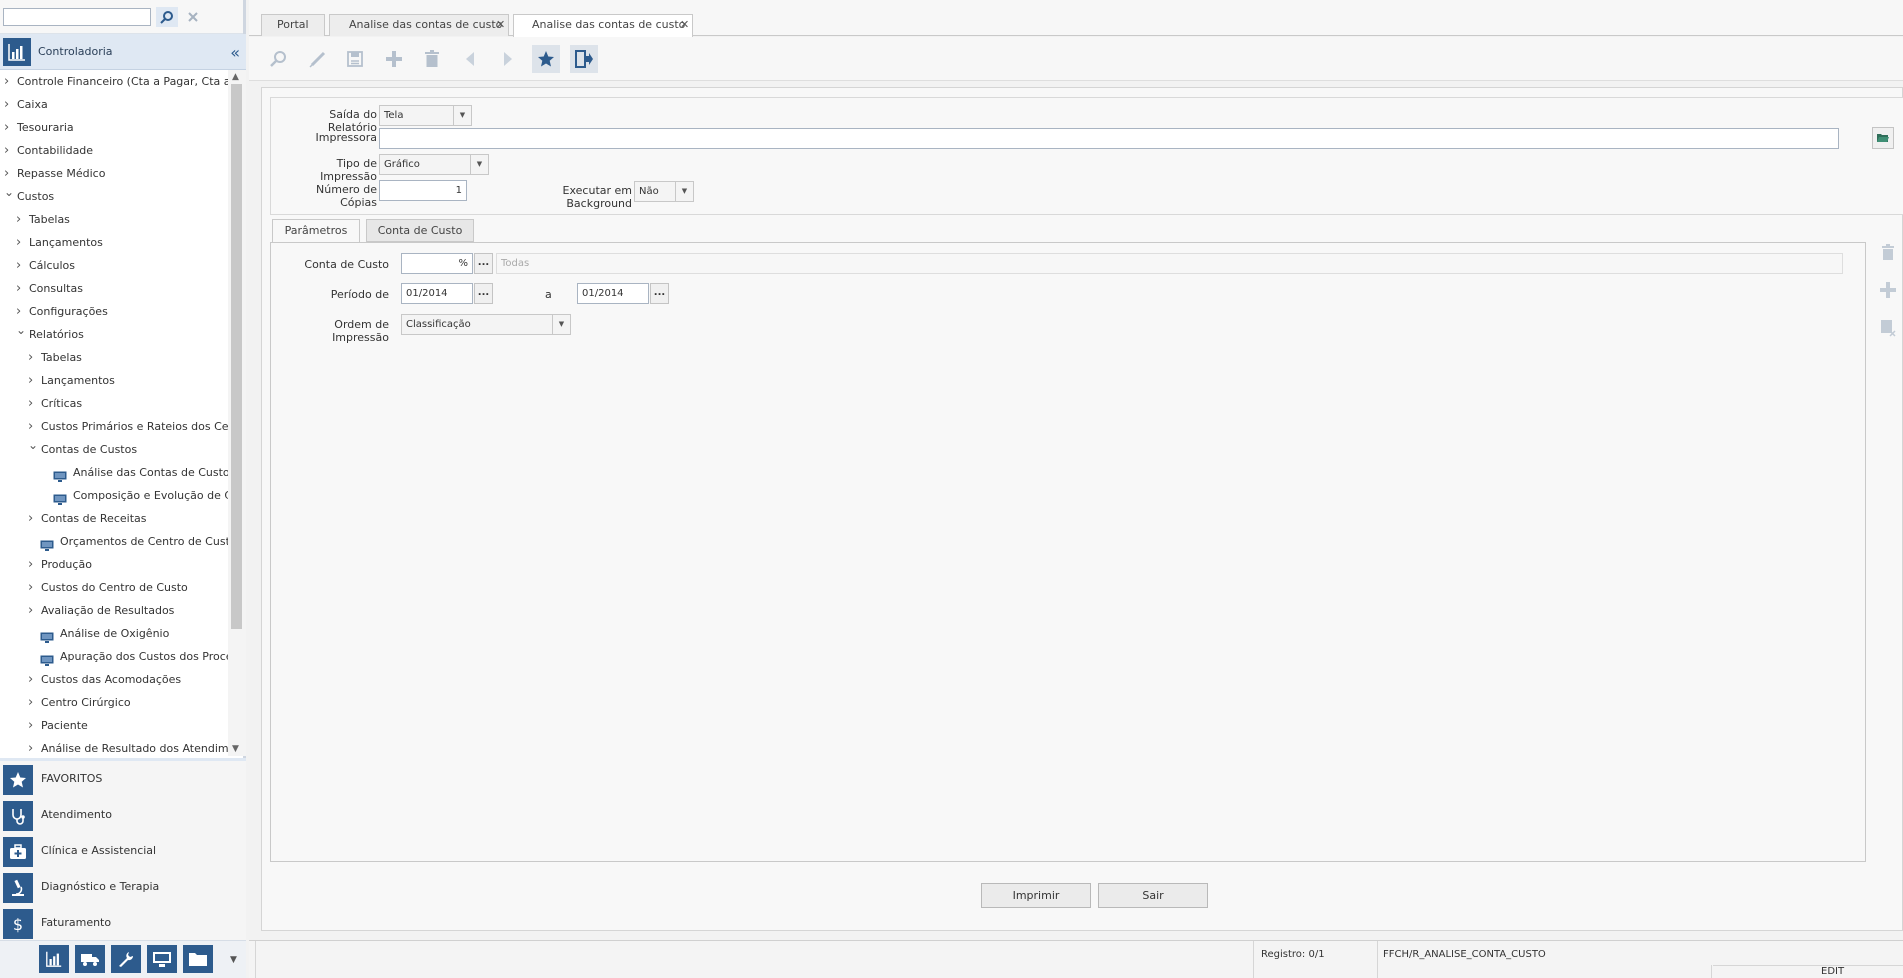 The height and width of the screenshot is (978, 1903). Describe the element at coordinates (123, 779) in the screenshot. I see `module-item-favoritos: FAVORITOS` at that location.